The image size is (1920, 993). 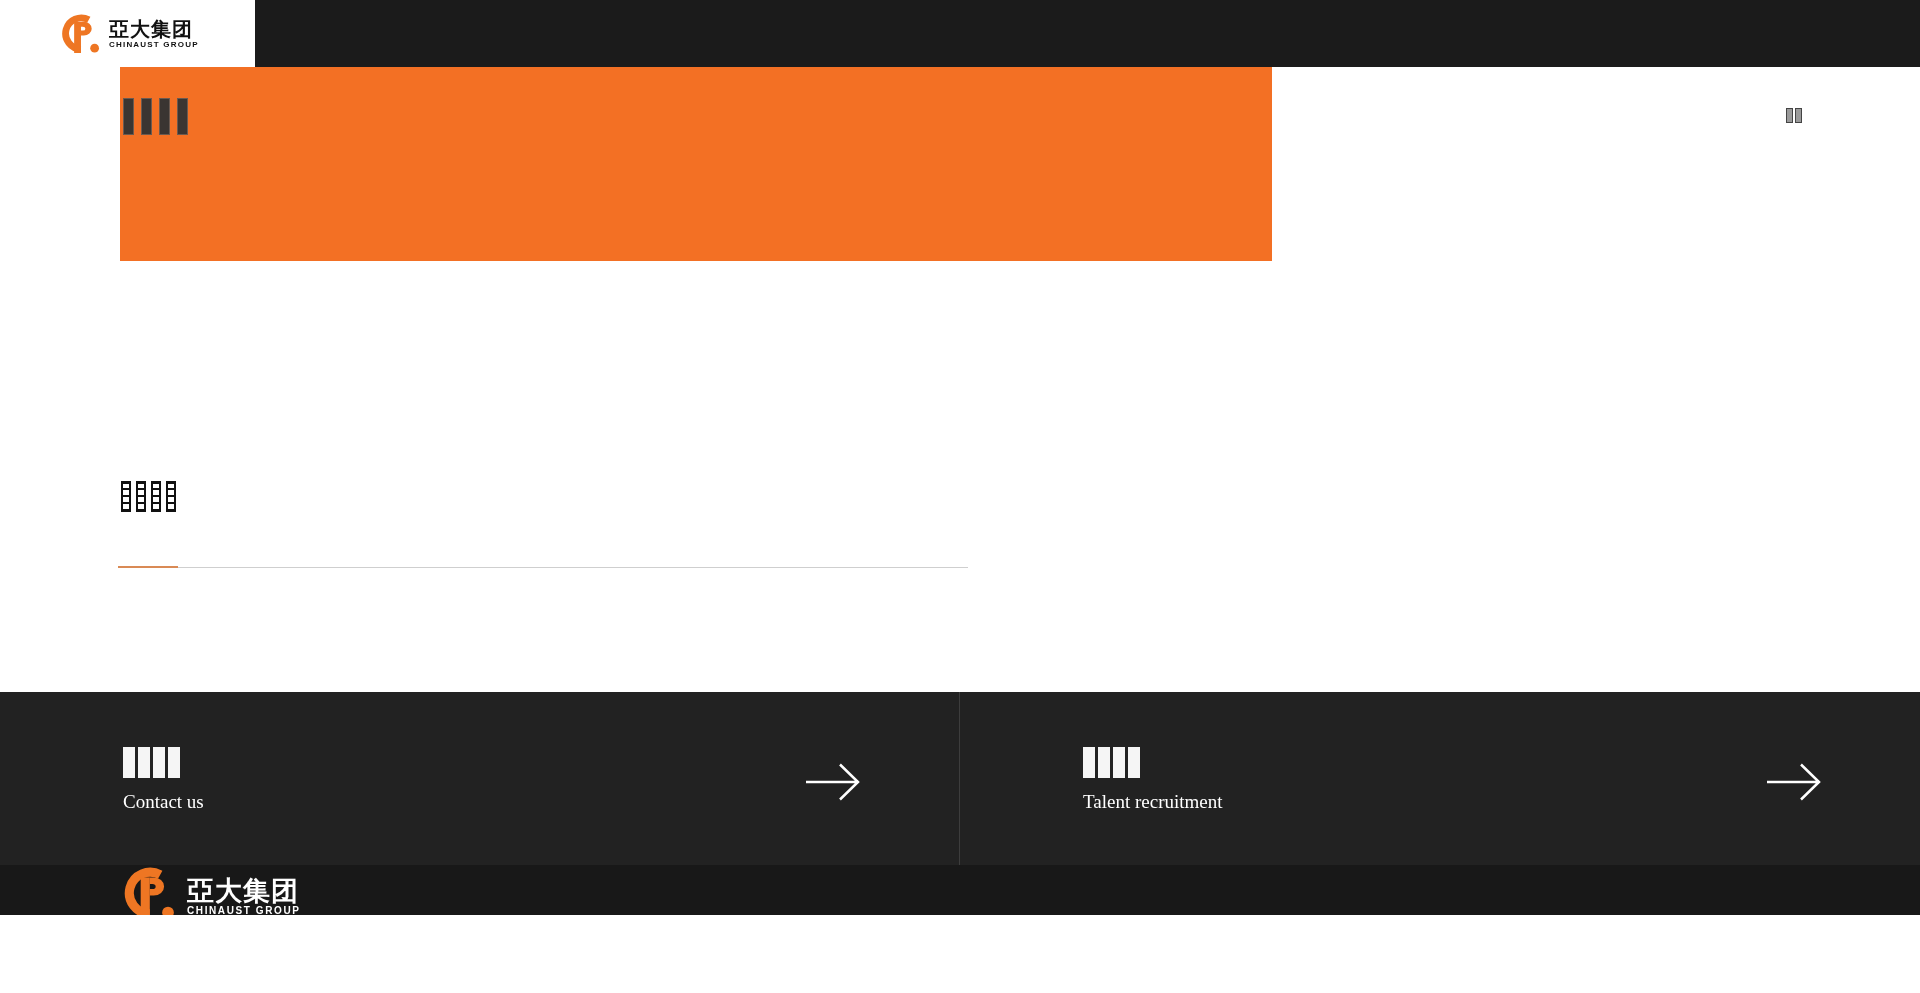 What do you see at coordinates (163, 801) in the screenshot?
I see `link-label: Contact us` at bounding box center [163, 801].